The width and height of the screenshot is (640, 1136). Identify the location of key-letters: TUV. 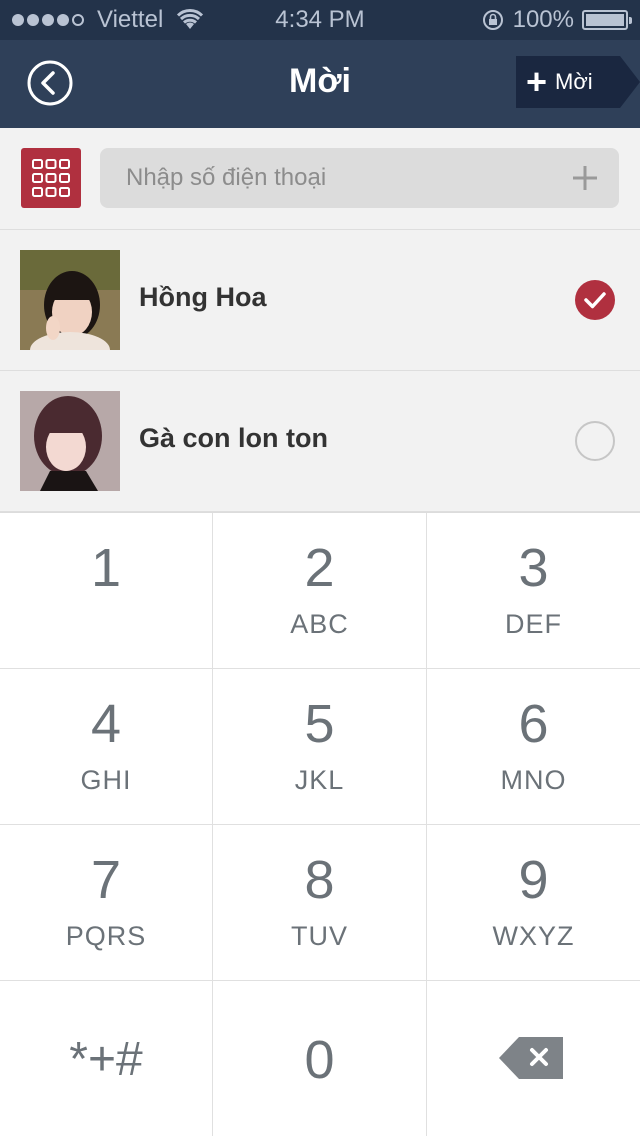
(319, 936).